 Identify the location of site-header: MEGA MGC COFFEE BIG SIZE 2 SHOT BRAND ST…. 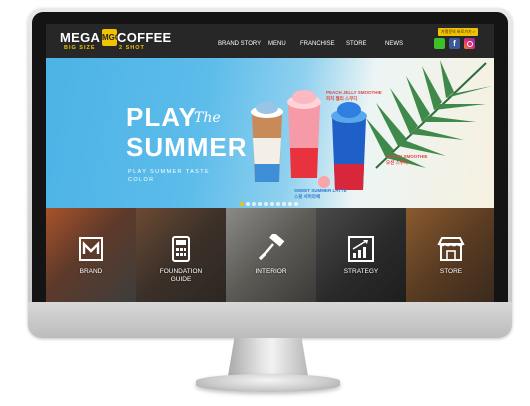
(270, 41).